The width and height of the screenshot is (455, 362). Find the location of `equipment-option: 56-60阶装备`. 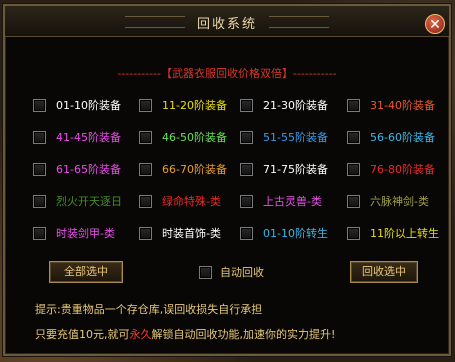

equipment-option: 56-60阶装备 is located at coordinates (391, 137).